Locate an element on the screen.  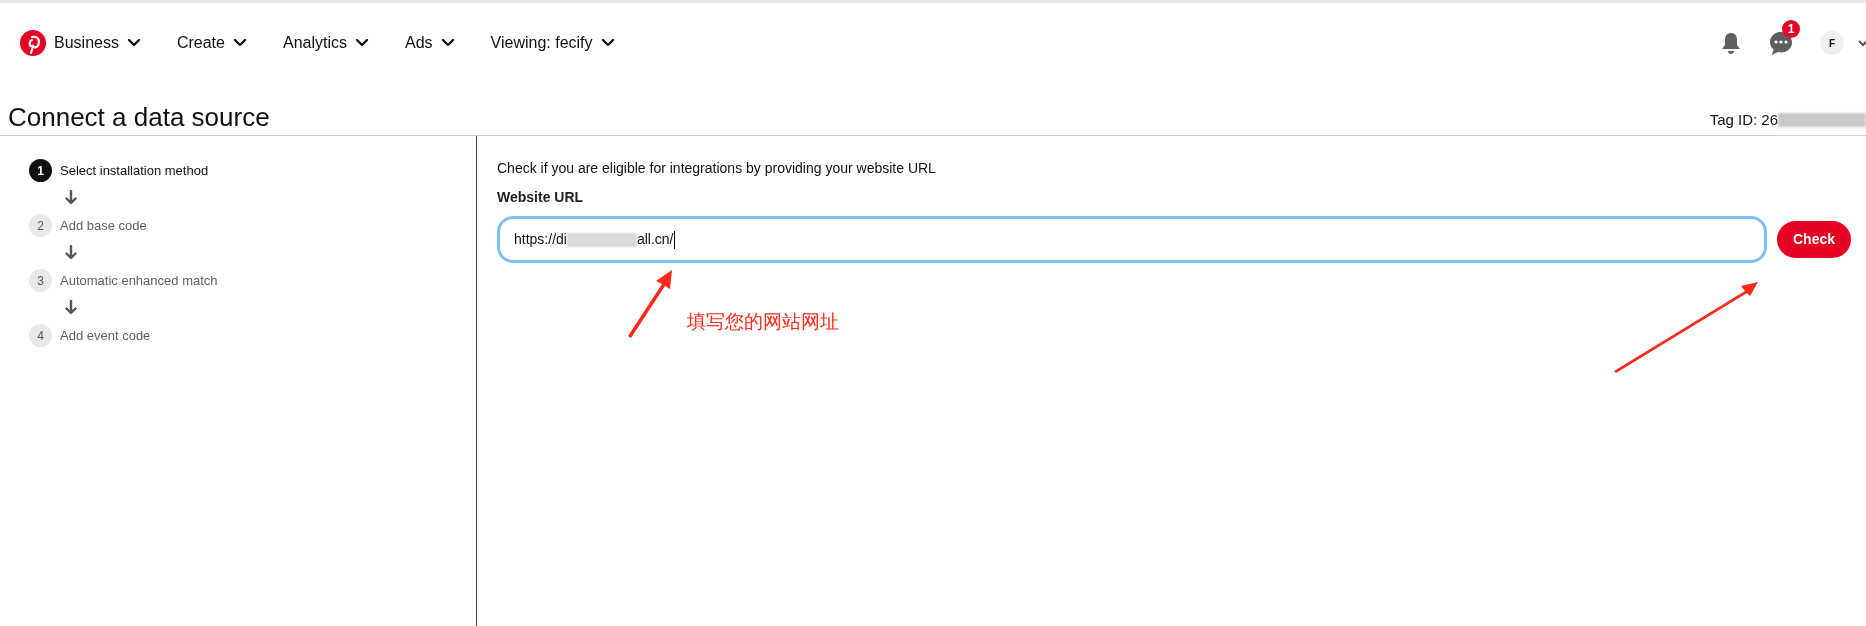
nav-menu-button: Viewing: fecify is located at coordinates (552, 43).